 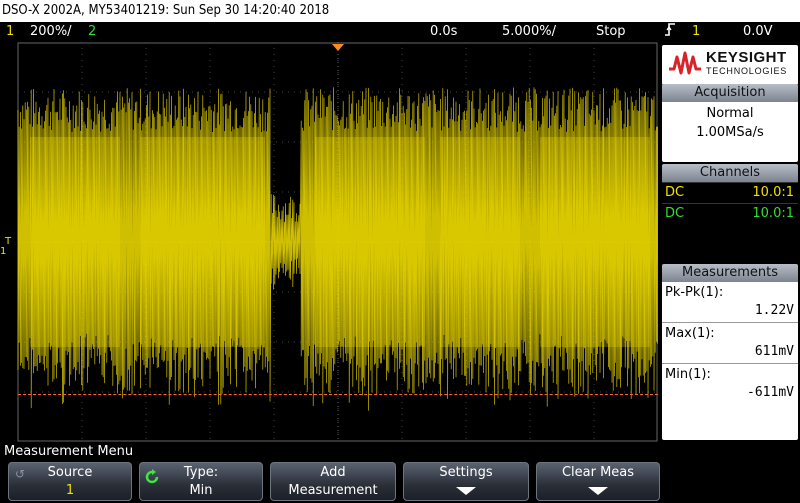 What do you see at coordinates (747, 71) in the screenshot?
I see `logo-sub: TECHNOLOGIES` at bounding box center [747, 71].